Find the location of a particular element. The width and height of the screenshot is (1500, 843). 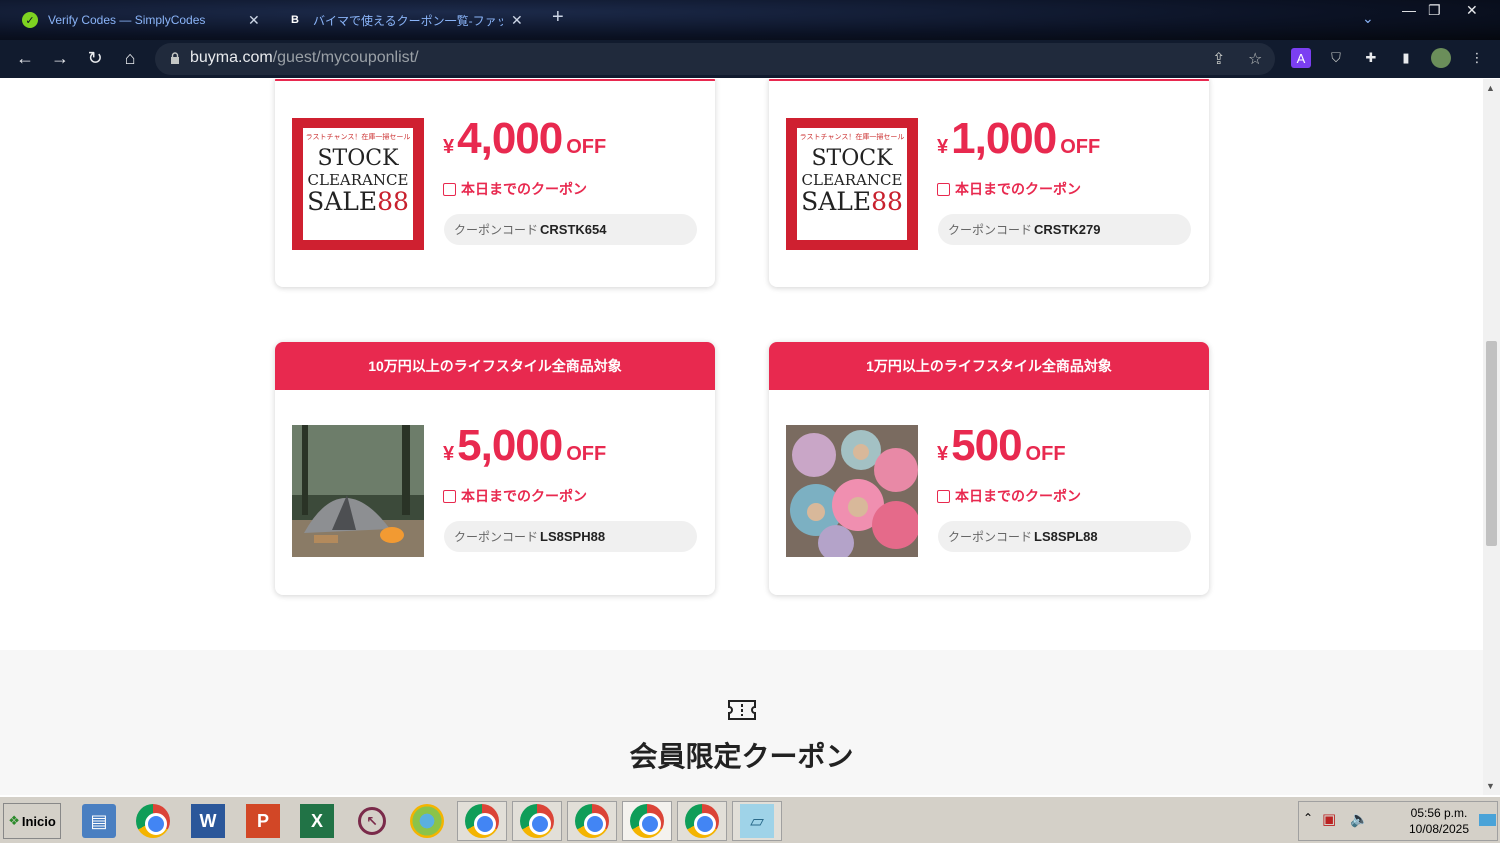

chrome-icon is located at coordinates (153, 821).